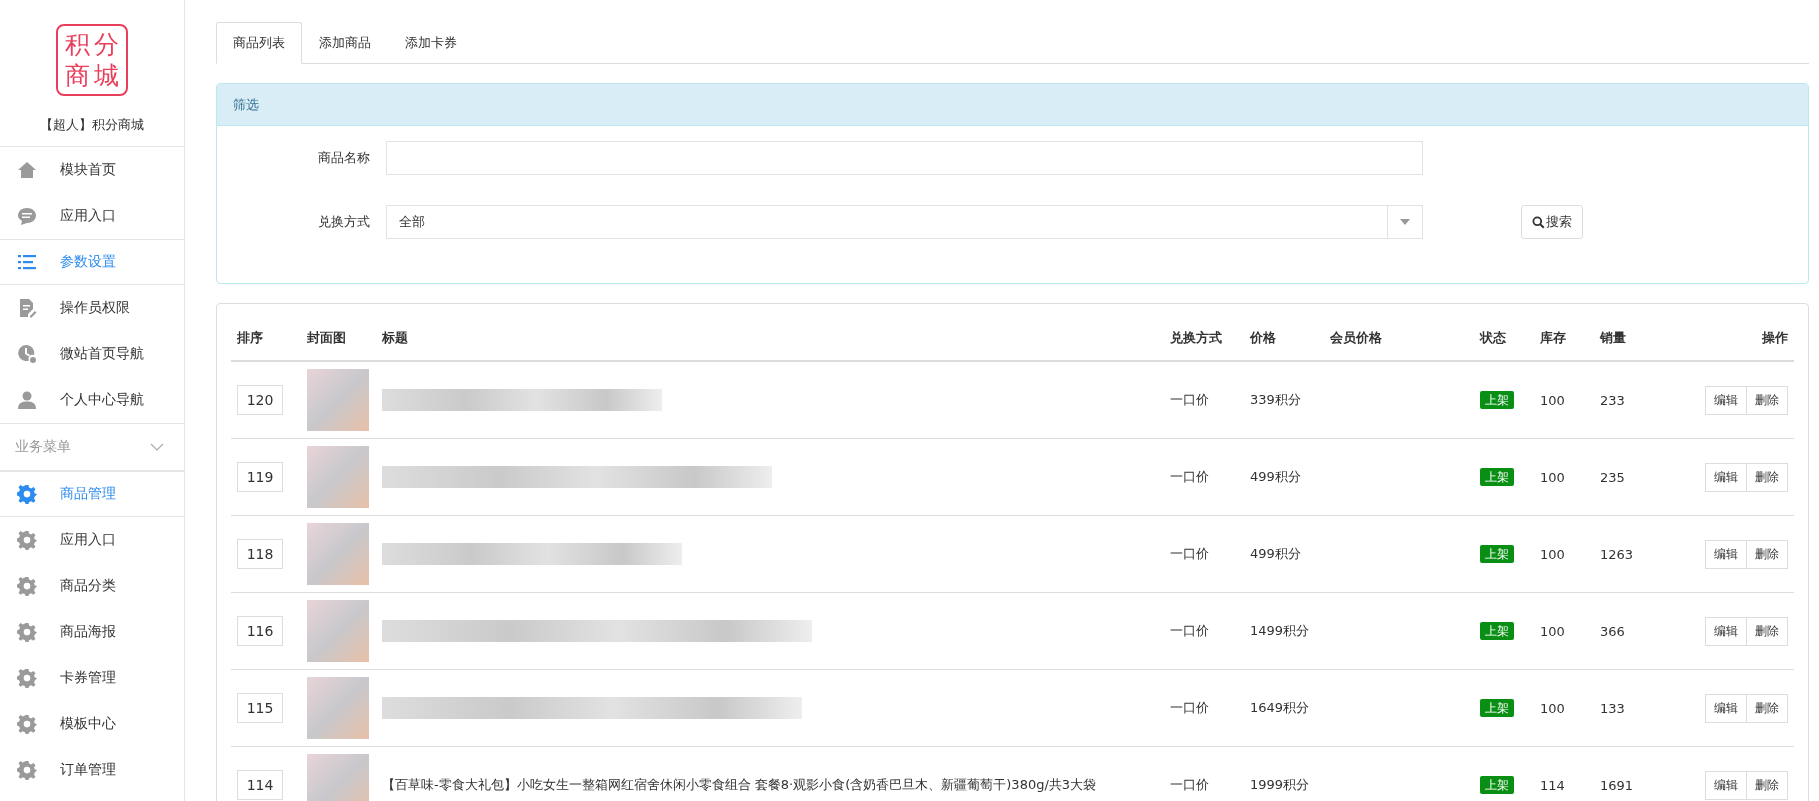 Image resolution: width=1819 pixels, height=801 pixels. I want to click on table-cell: 1499积分, so click(1280, 630).